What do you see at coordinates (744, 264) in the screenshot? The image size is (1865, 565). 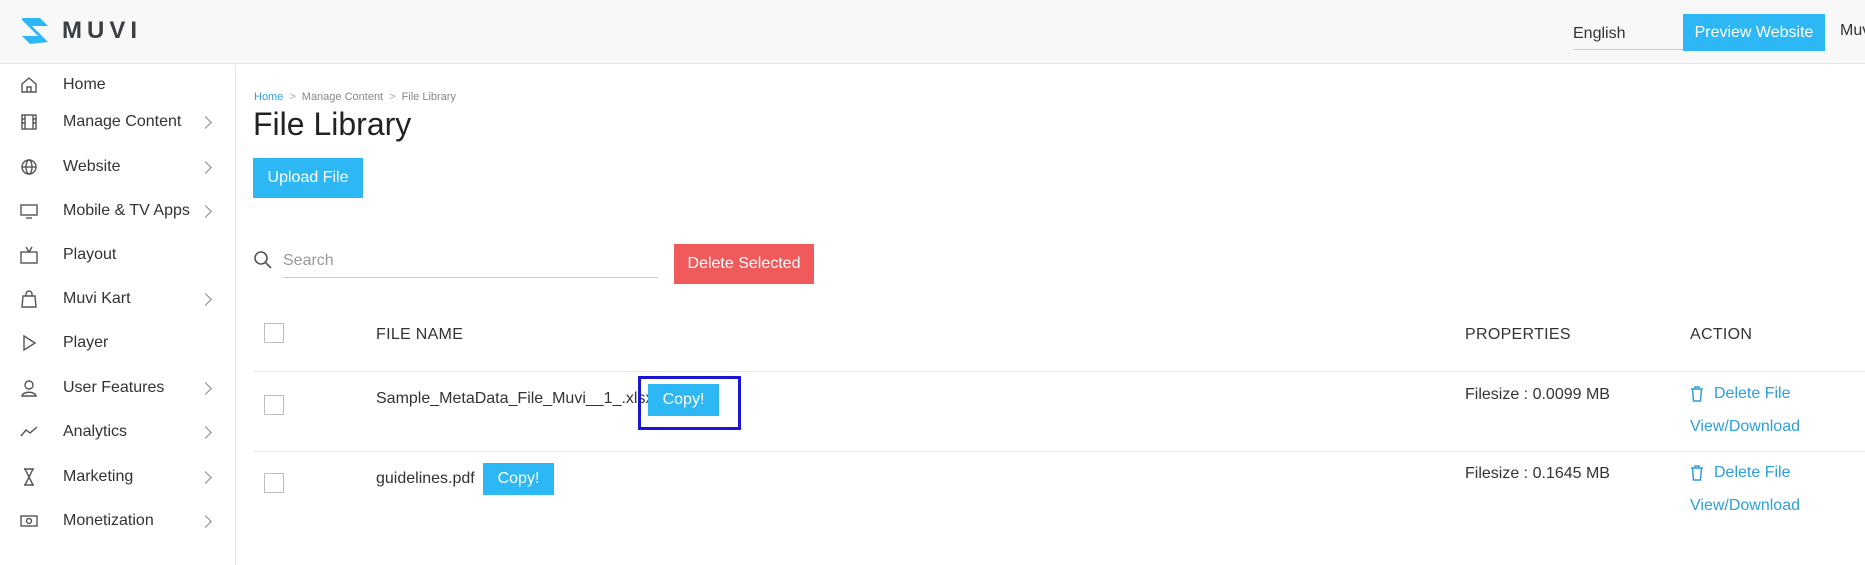 I see `delete-selected-button: Delete Selected` at bounding box center [744, 264].